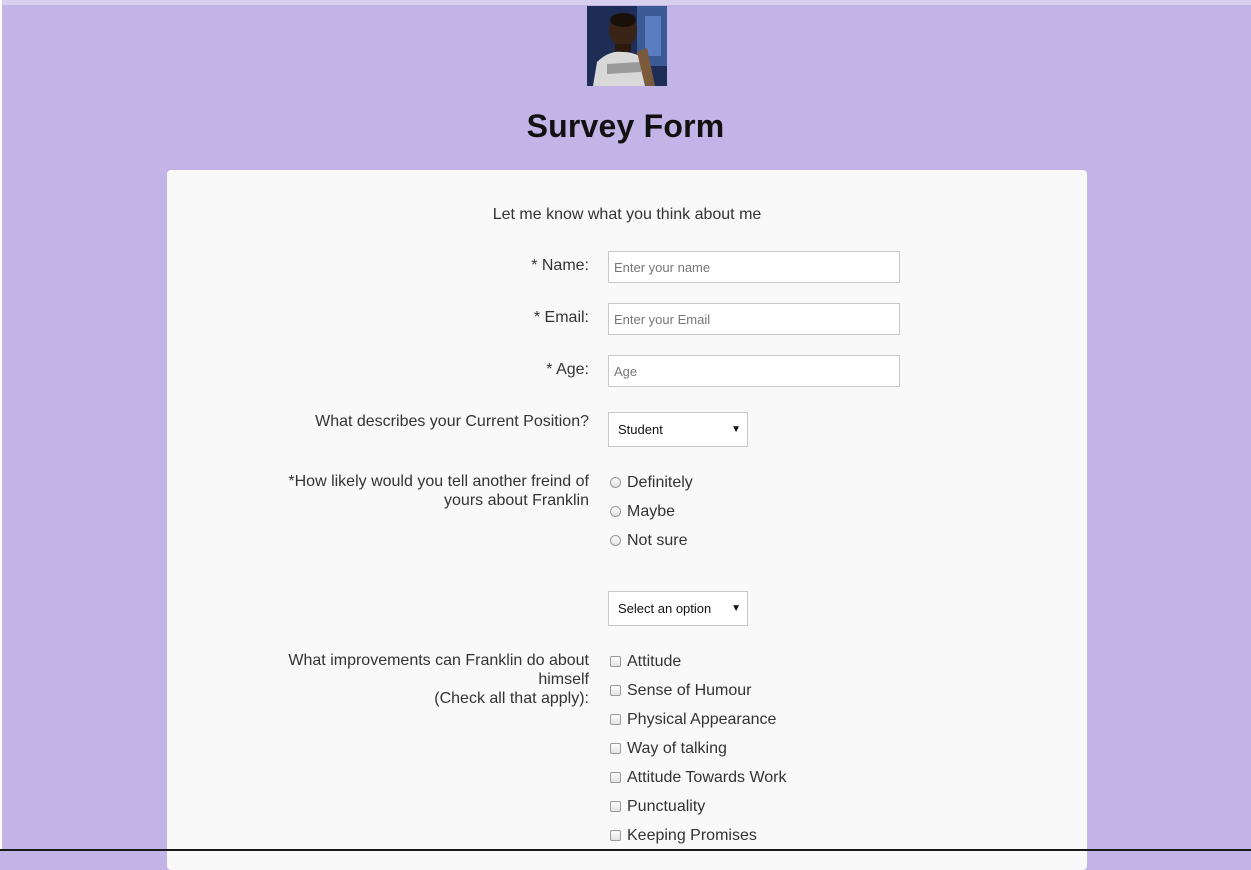  I want to click on radio-option-definitely: Definitely, so click(650, 482).